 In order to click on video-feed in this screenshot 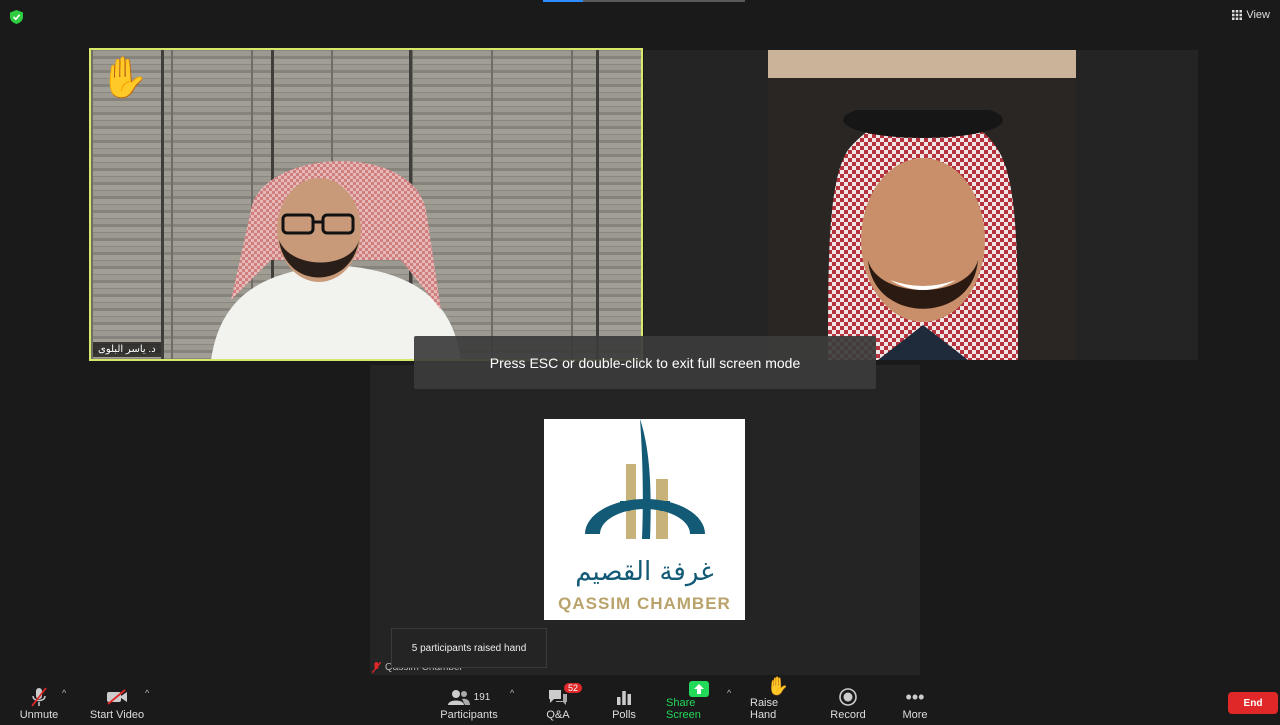, I will do `click(922, 205)`.